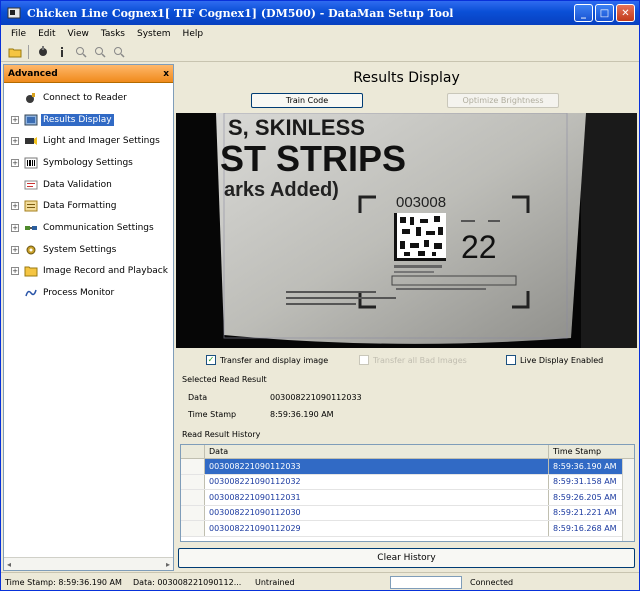 The width and height of the screenshot is (640, 591). Describe the element at coordinates (166, 74) in the screenshot. I see `panel-close-icon: x` at that location.